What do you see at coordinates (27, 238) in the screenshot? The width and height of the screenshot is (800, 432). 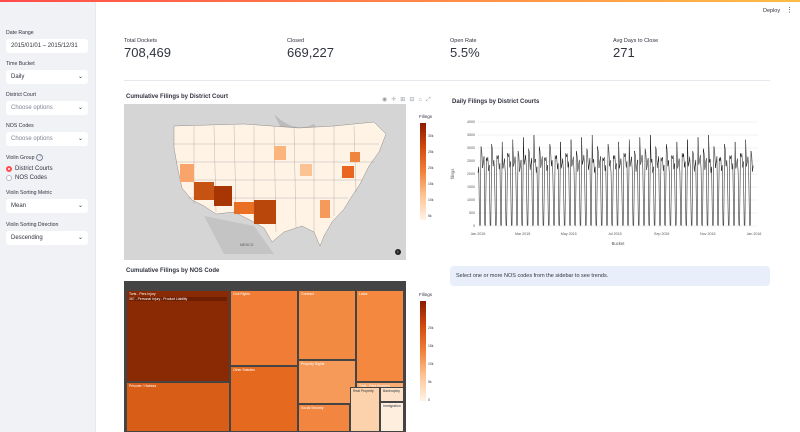 I see `violin-direction-value: Descending` at bounding box center [27, 238].